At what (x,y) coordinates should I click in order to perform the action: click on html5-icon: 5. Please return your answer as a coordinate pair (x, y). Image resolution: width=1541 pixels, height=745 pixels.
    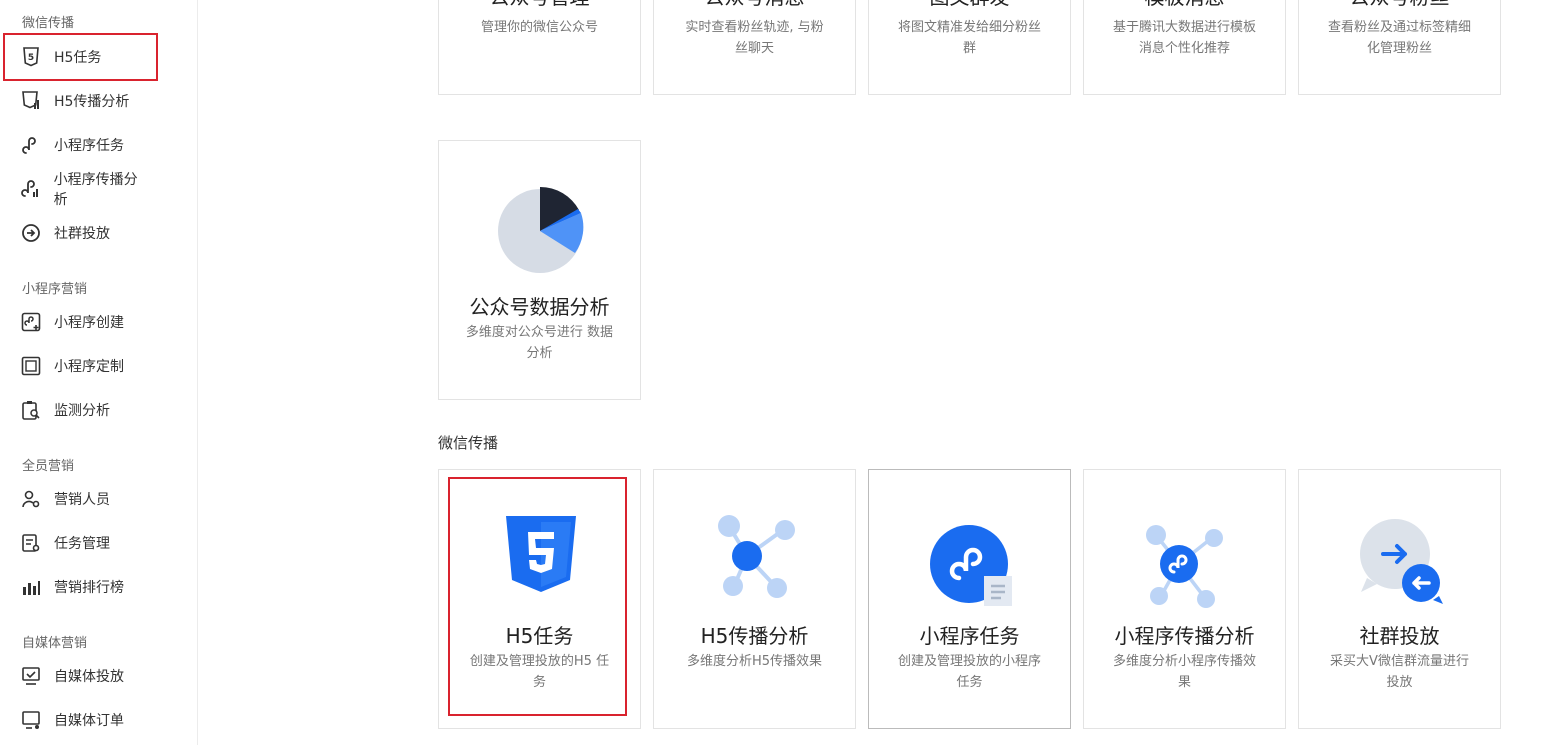
    Looking at the image, I should click on (31, 57).